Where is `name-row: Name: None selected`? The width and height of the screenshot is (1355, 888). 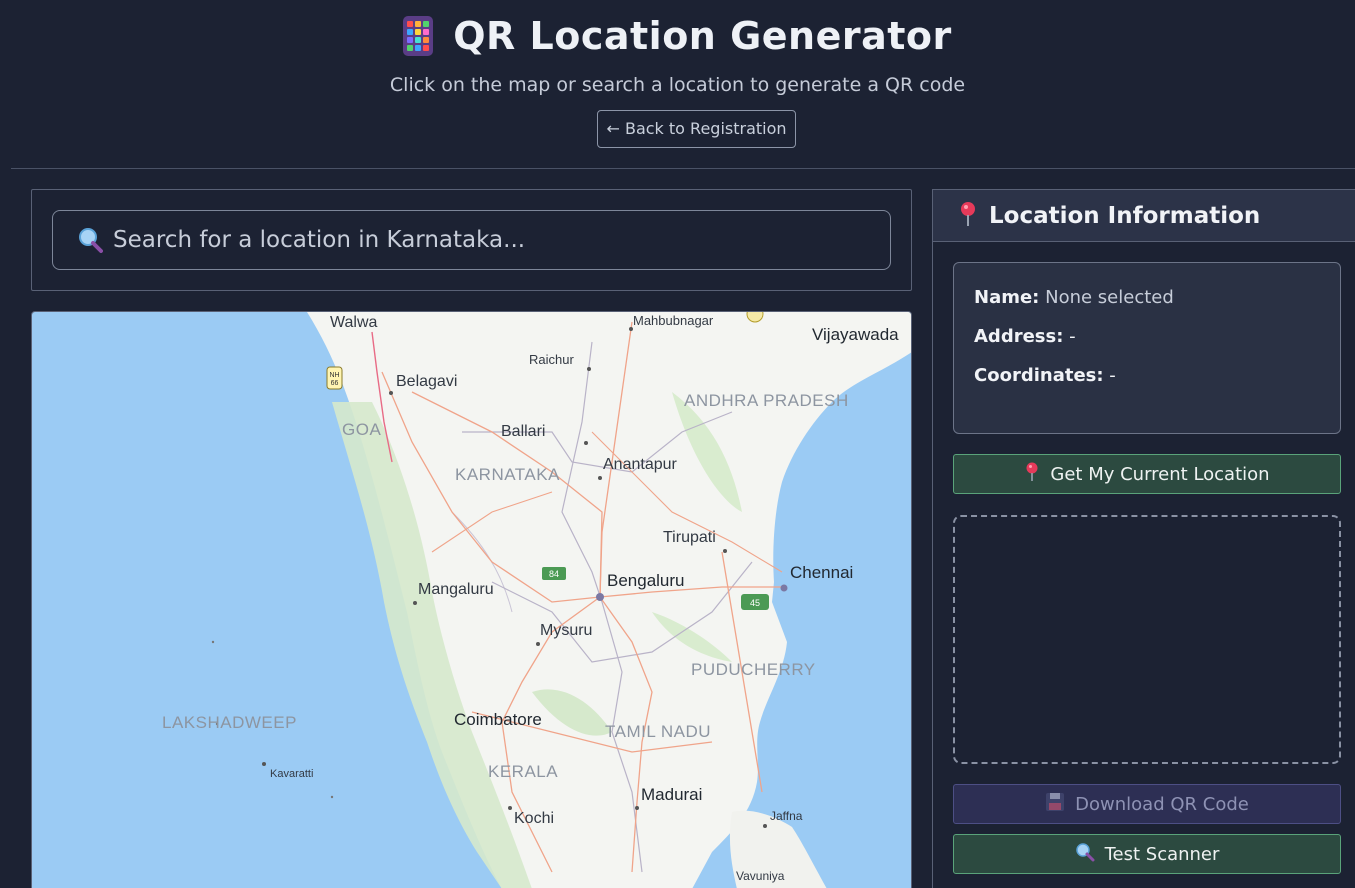
name-row: Name: None selected is located at coordinates (1147, 297).